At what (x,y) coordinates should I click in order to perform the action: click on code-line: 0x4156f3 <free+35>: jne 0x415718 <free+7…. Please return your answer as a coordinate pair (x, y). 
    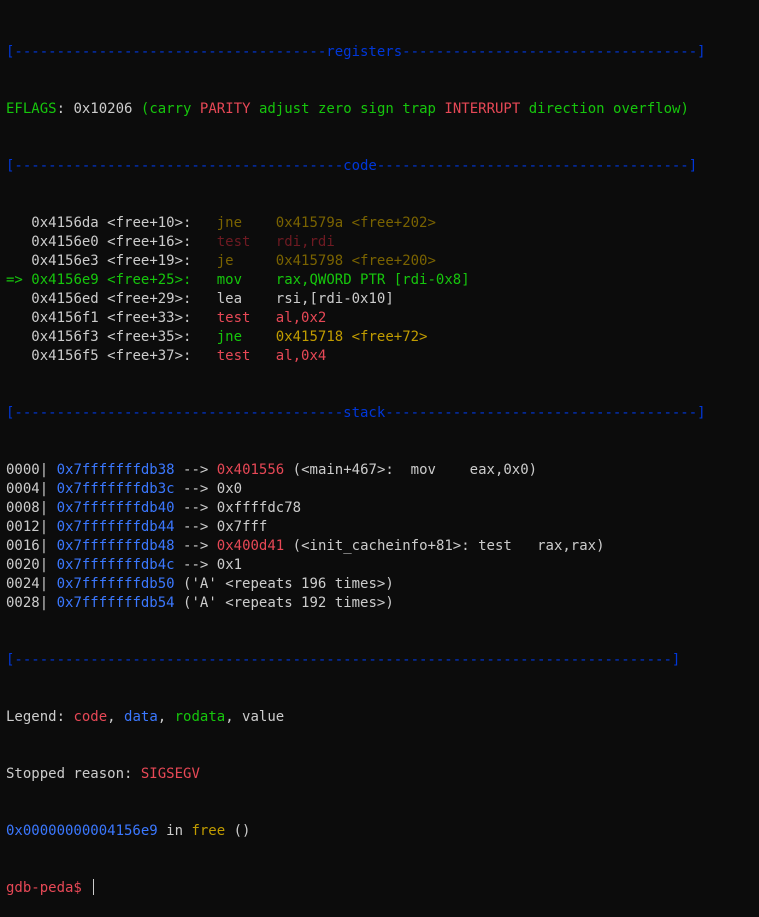
    Looking at the image, I should click on (382, 337).